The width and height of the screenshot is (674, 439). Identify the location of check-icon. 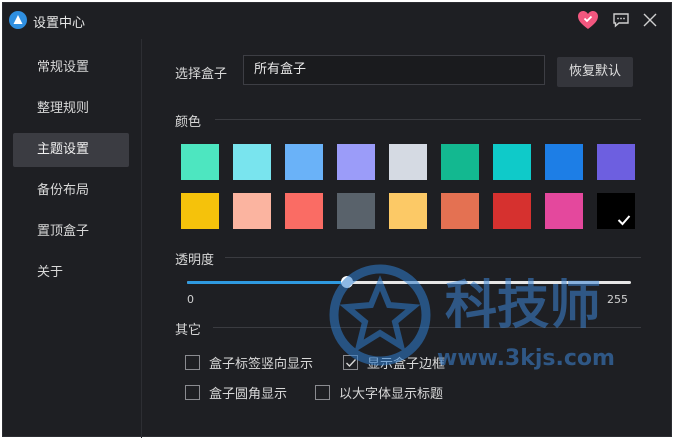
(624, 220).